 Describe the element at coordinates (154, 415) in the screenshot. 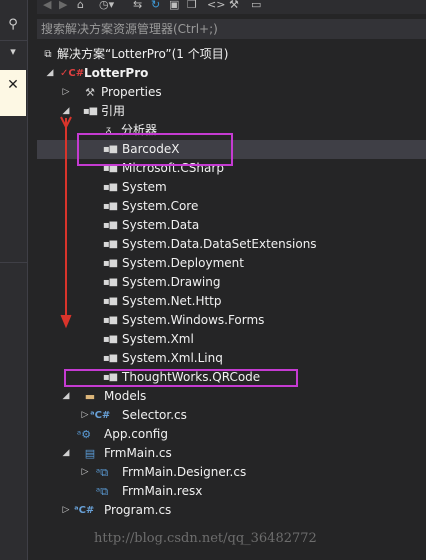

I see `tree-label: Selector.cs` at that location.